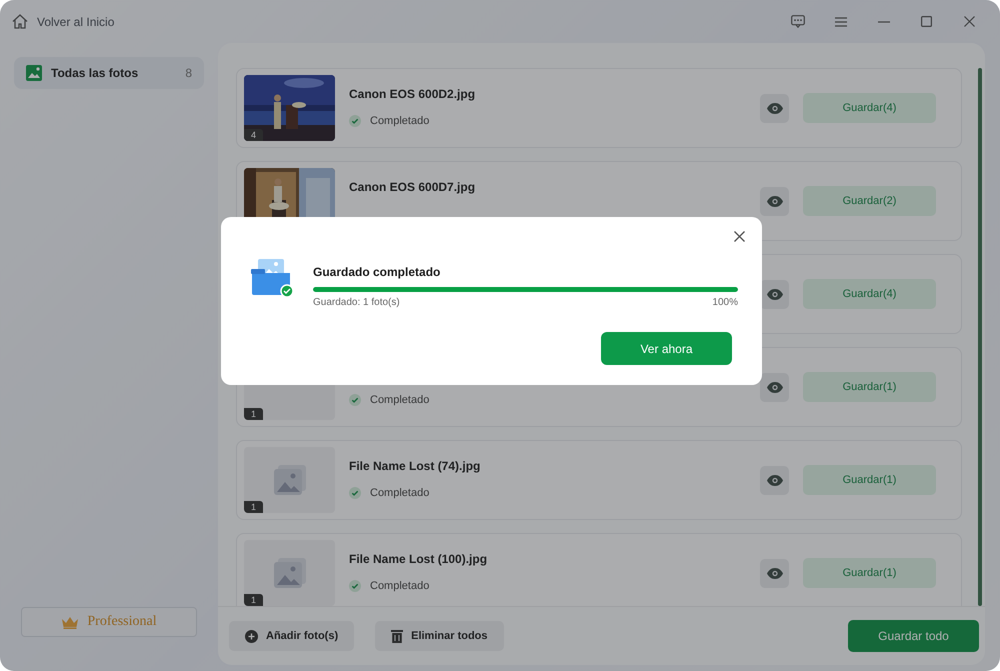  What do you see at coordinates (188, 73) in the screenshot?
I see `photo-count: 8` at bounding box center [188, 73].